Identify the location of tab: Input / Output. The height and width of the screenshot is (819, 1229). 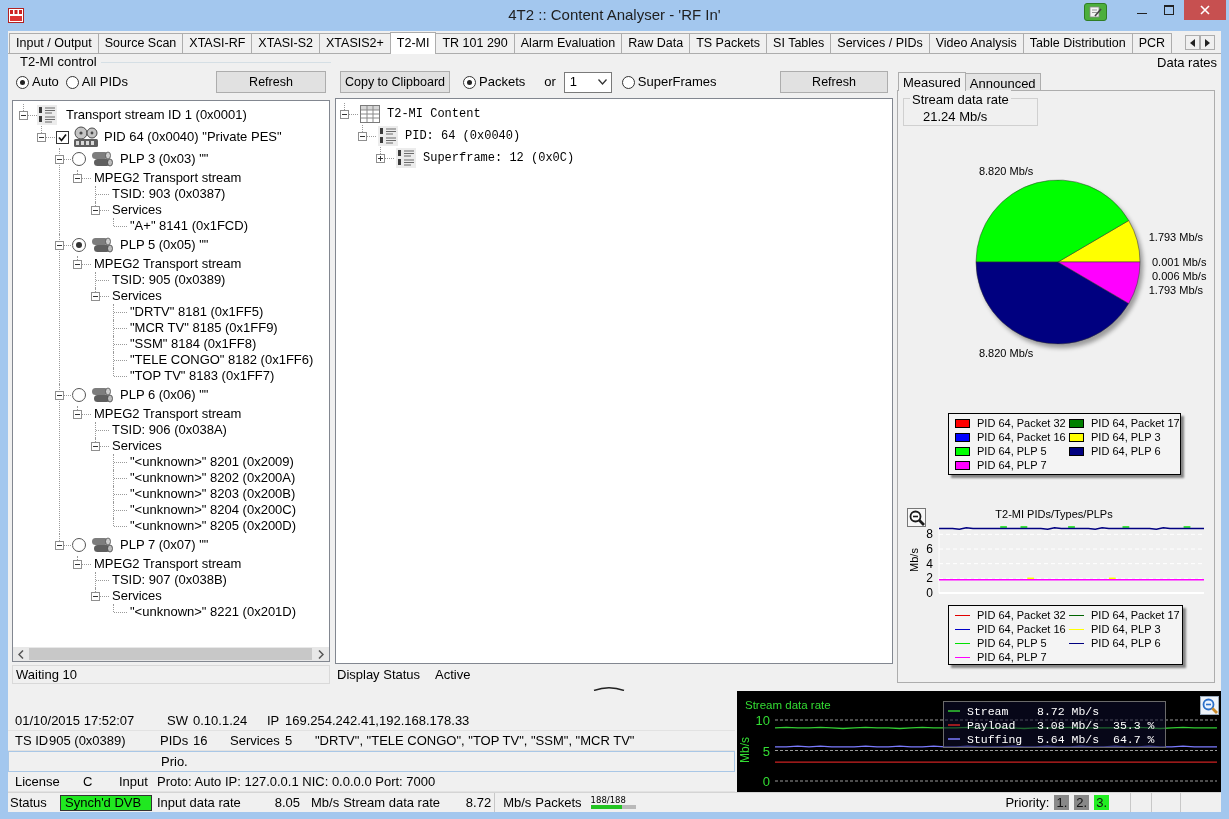
(54, 43).